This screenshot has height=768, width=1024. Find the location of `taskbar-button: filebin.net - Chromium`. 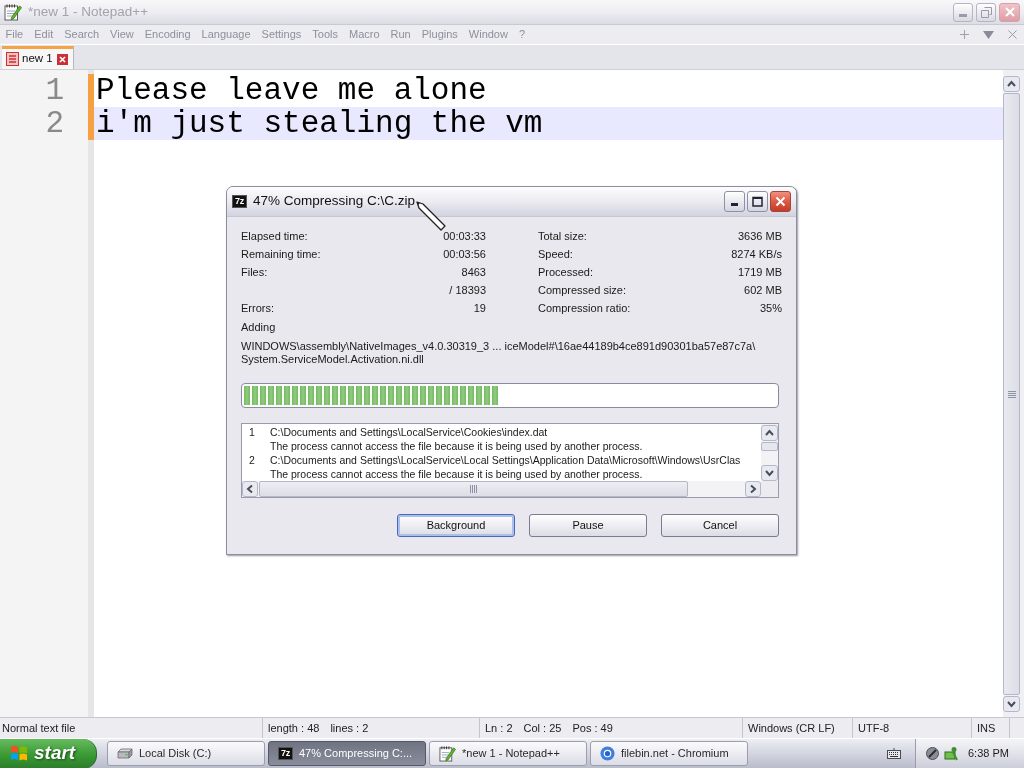

taskbar-button: filebin.net - Chromium is located at coordinates (669, 753).